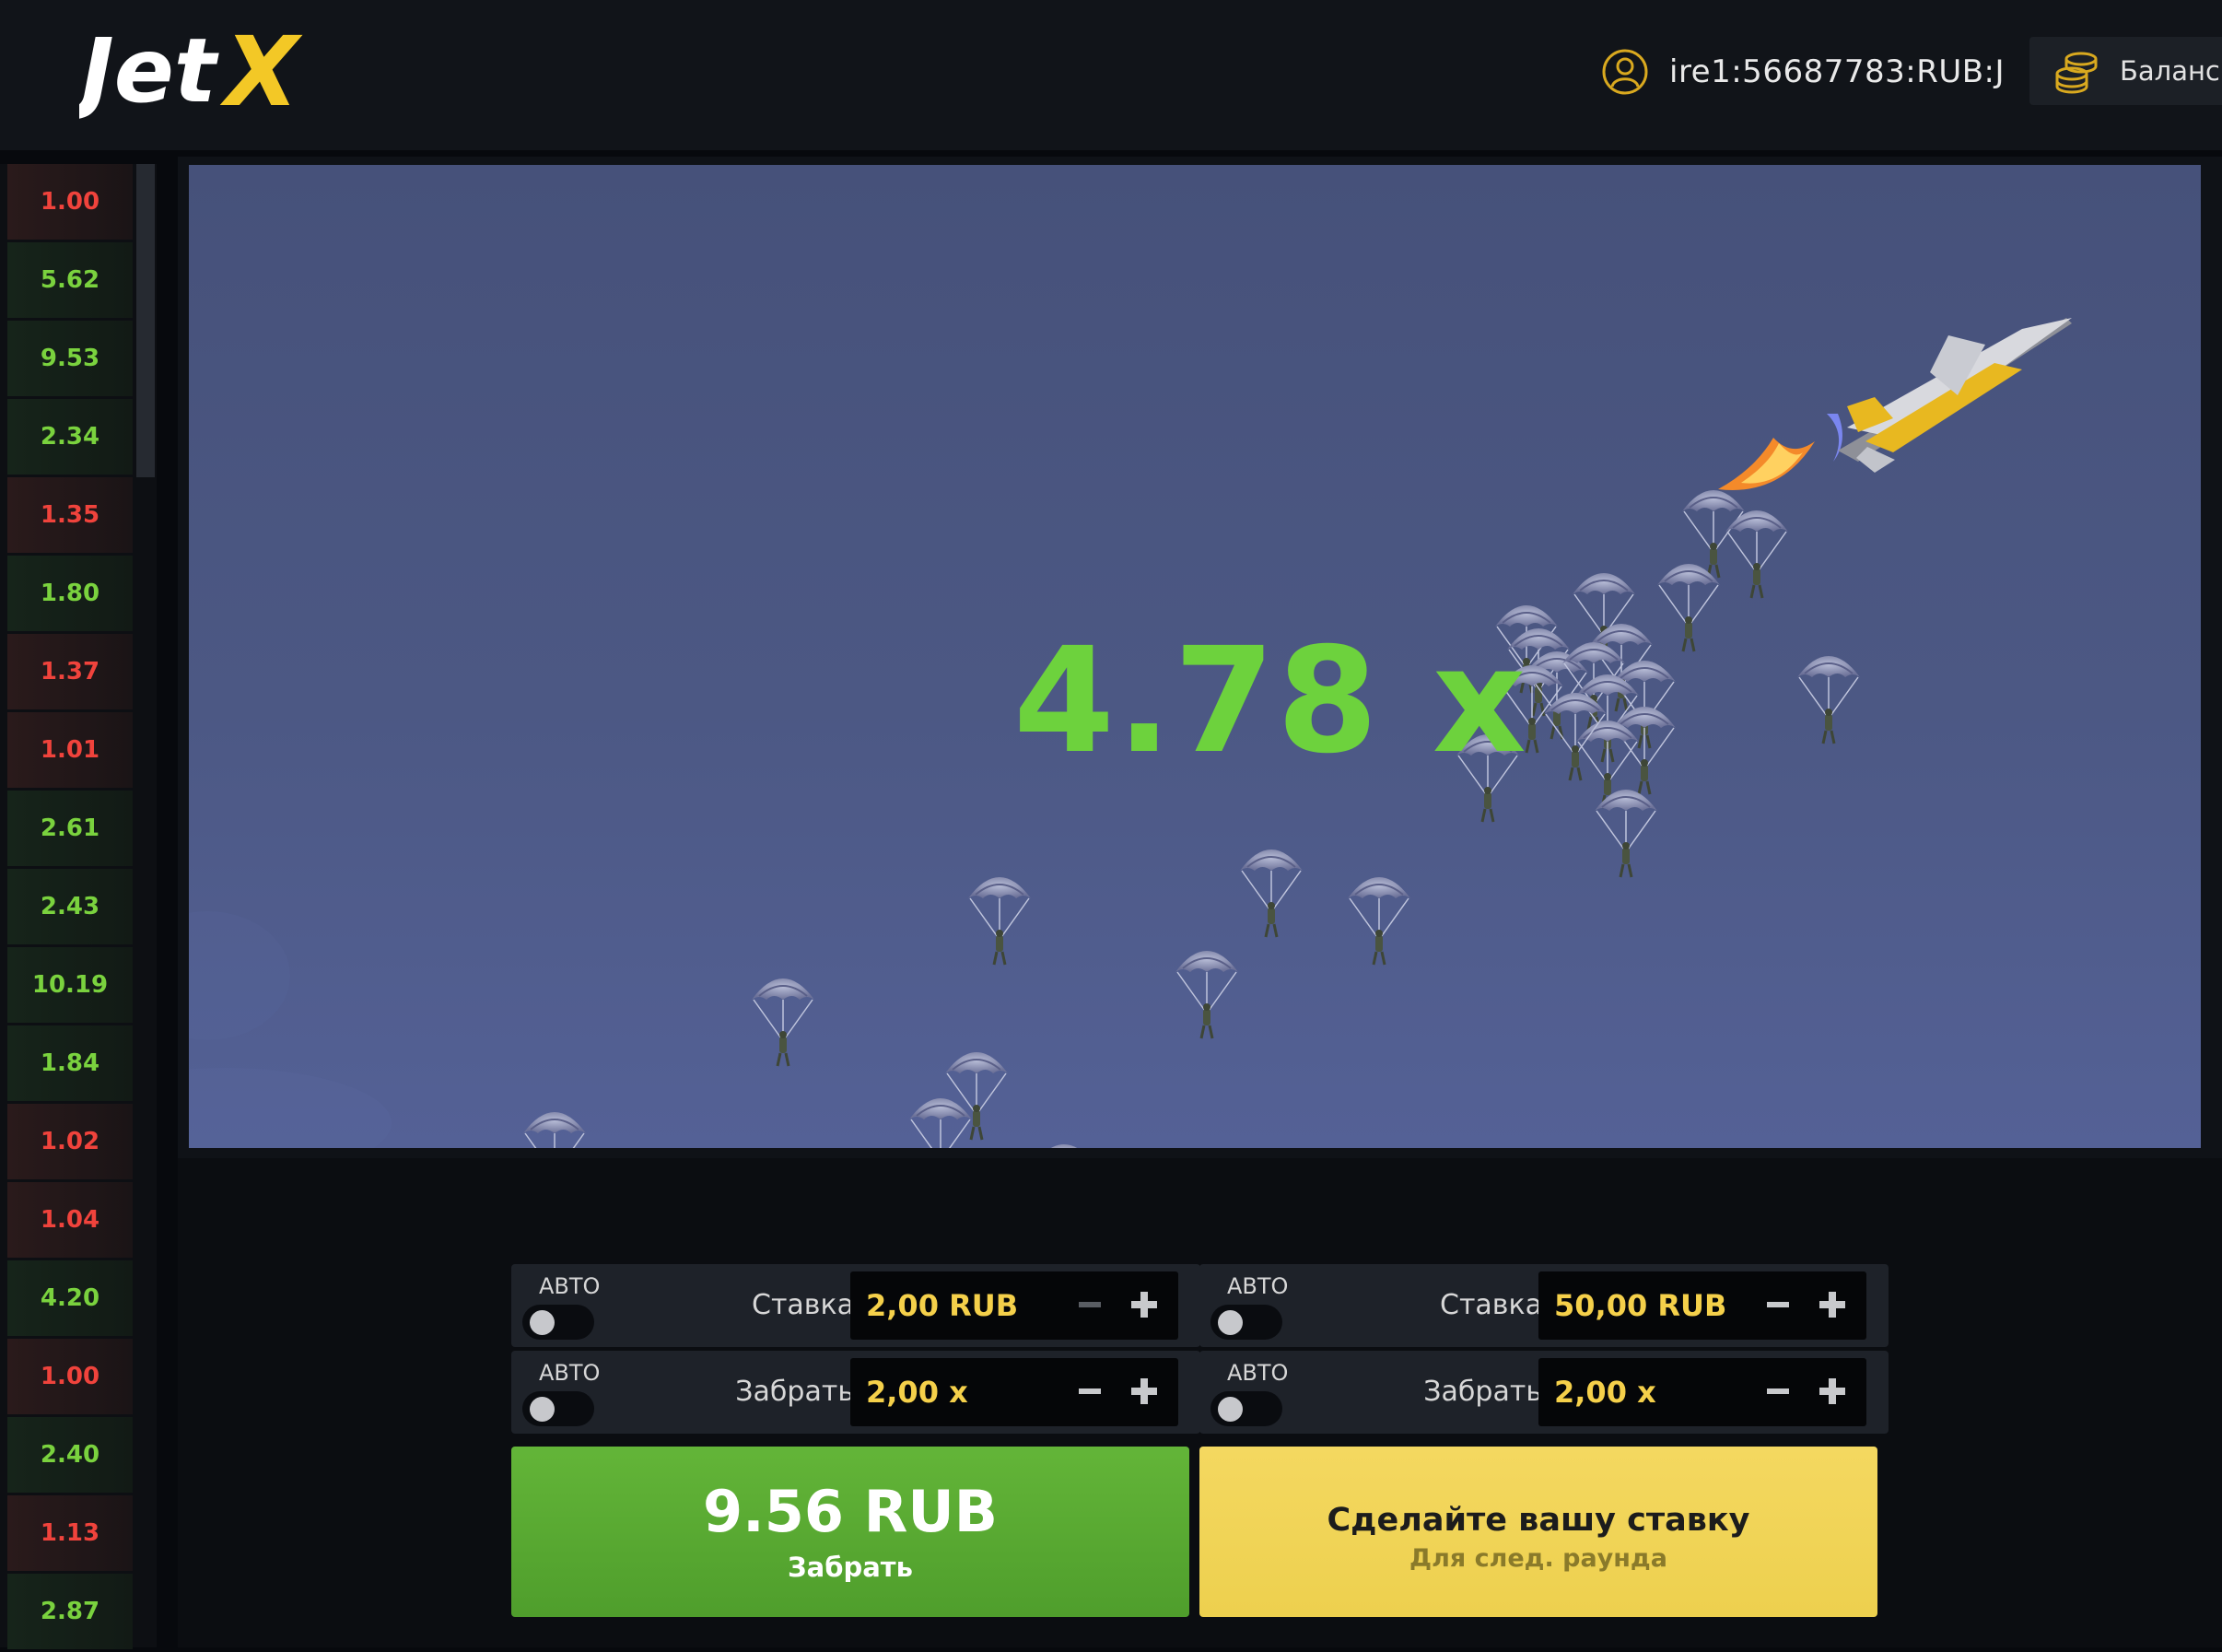 This screenshot has width=2222, height=1652. I want to click on place-bet-subtitle: Для след. раунда, so click(1538, 1559).